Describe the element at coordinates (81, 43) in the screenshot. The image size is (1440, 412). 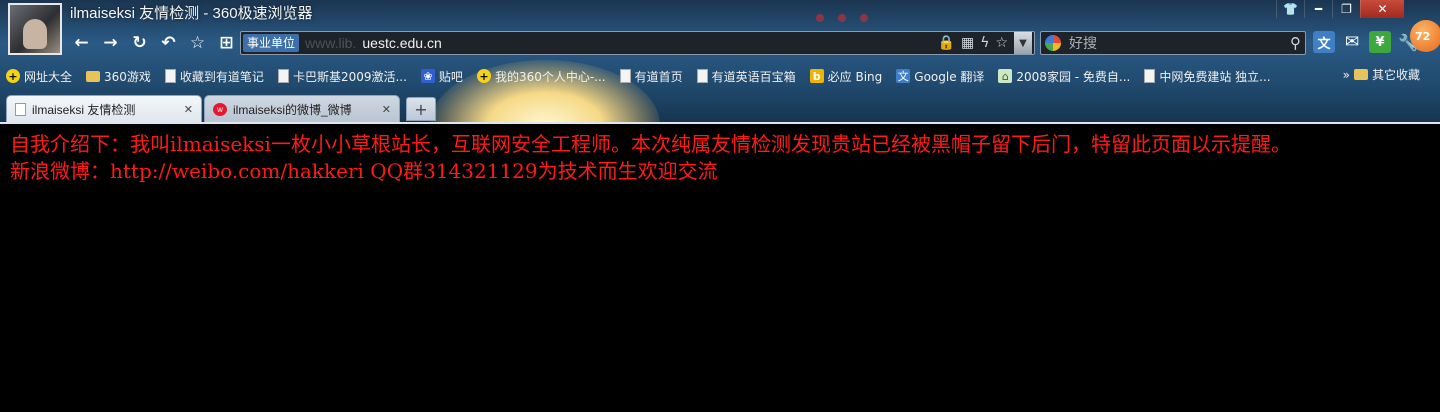
I see `back-icon: ←` at that location.